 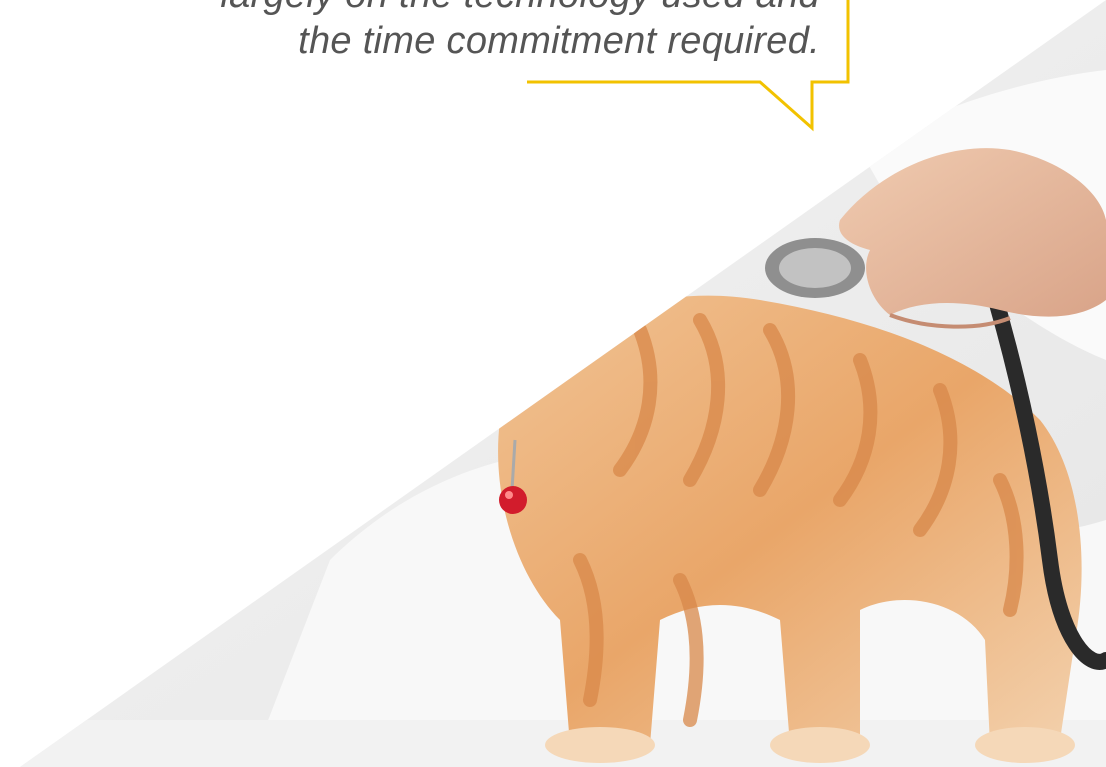 What do you see at coordinates (559, 41) in the screenshot?
I see `quote-line-2: the time commitment required.` at bounding box center [559, 41].